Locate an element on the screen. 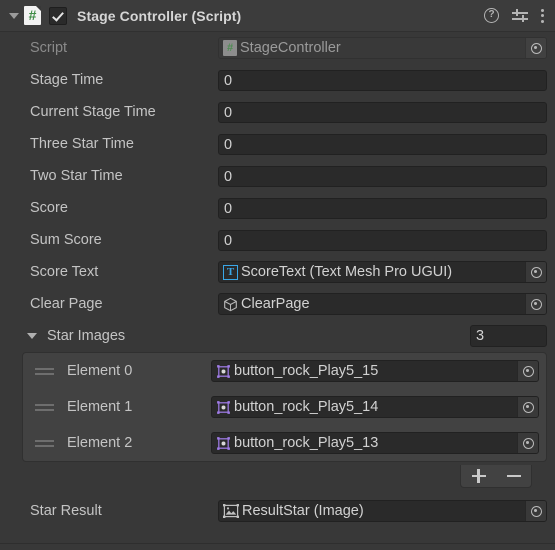 Image resolution: width=555 pixels, height=550 pixels. score-text-object-field: ScoreText (Text Mesh Pro UGUI) is located at coordinates (382, 272).